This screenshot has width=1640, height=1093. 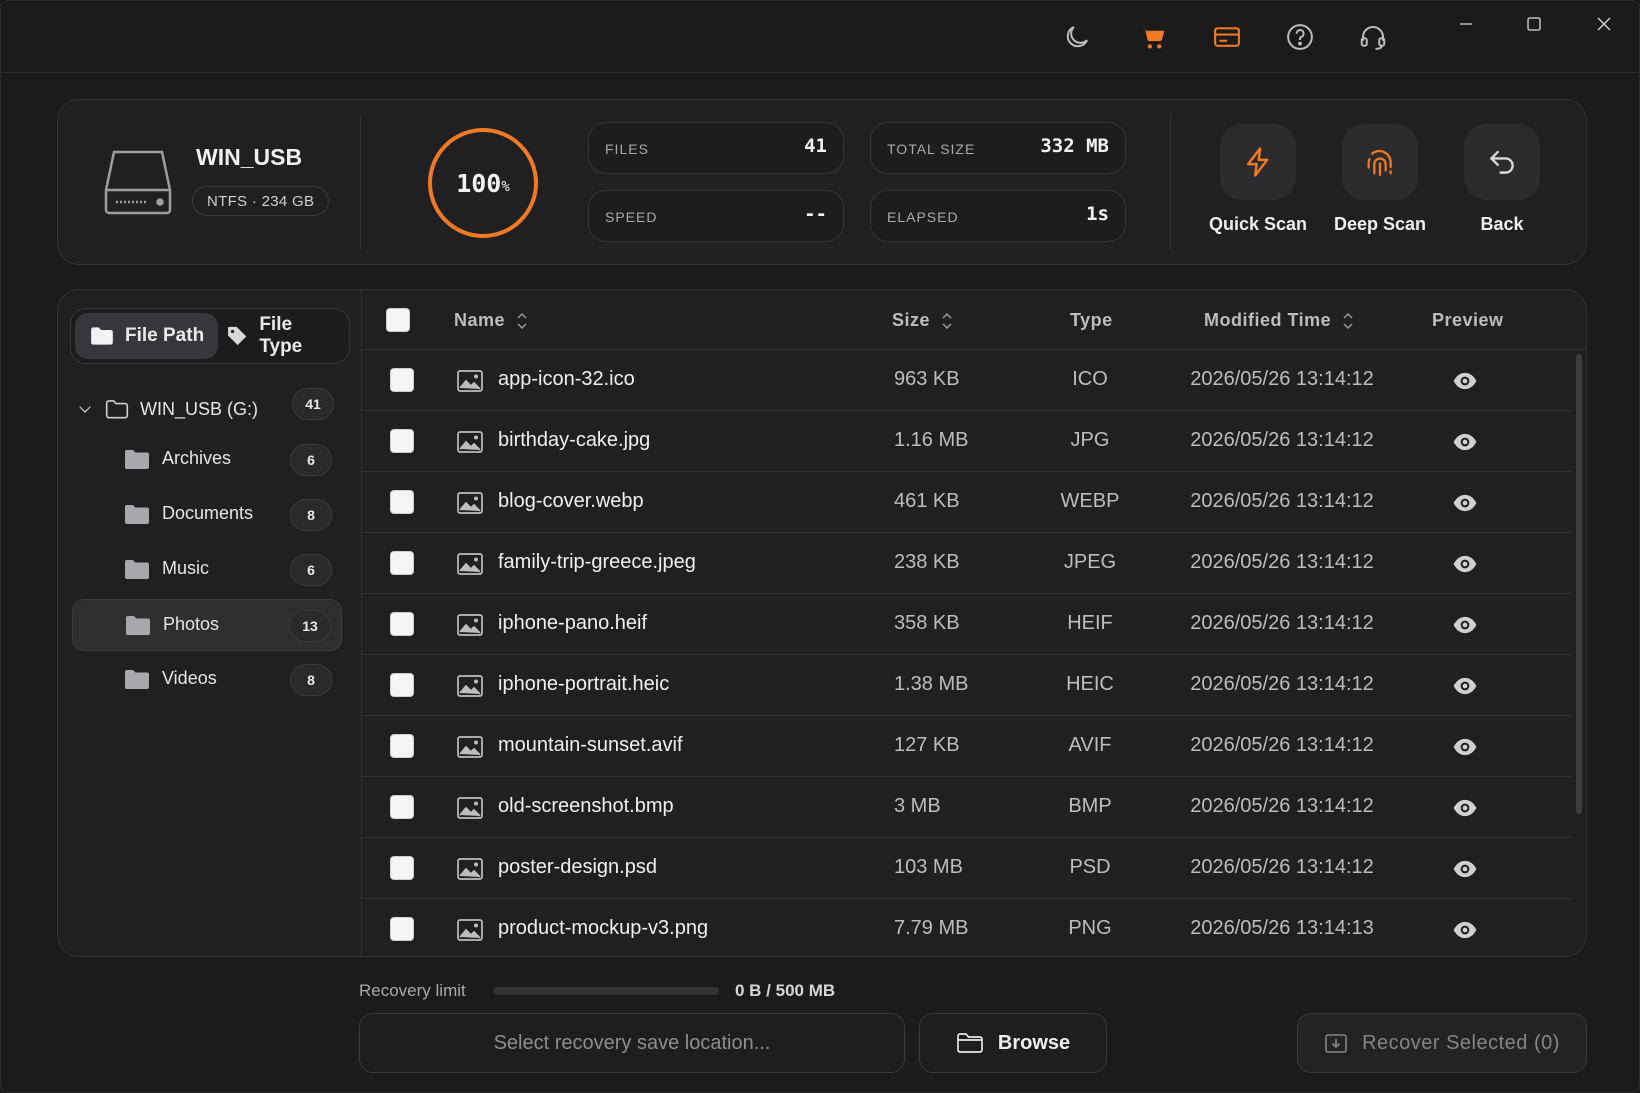 What do you see at coordinates (586, 806) in the screenshot?
I see `file-name: old-screenshot.bmp` at bounding box center [586, 806].